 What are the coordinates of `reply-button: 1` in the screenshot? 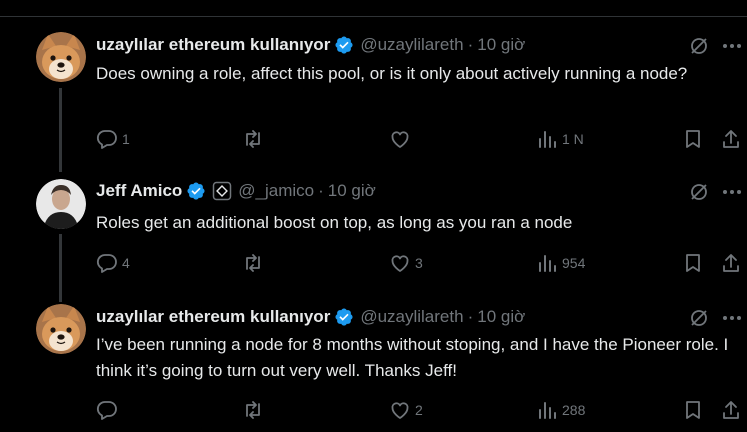 It's located at (113, 139).